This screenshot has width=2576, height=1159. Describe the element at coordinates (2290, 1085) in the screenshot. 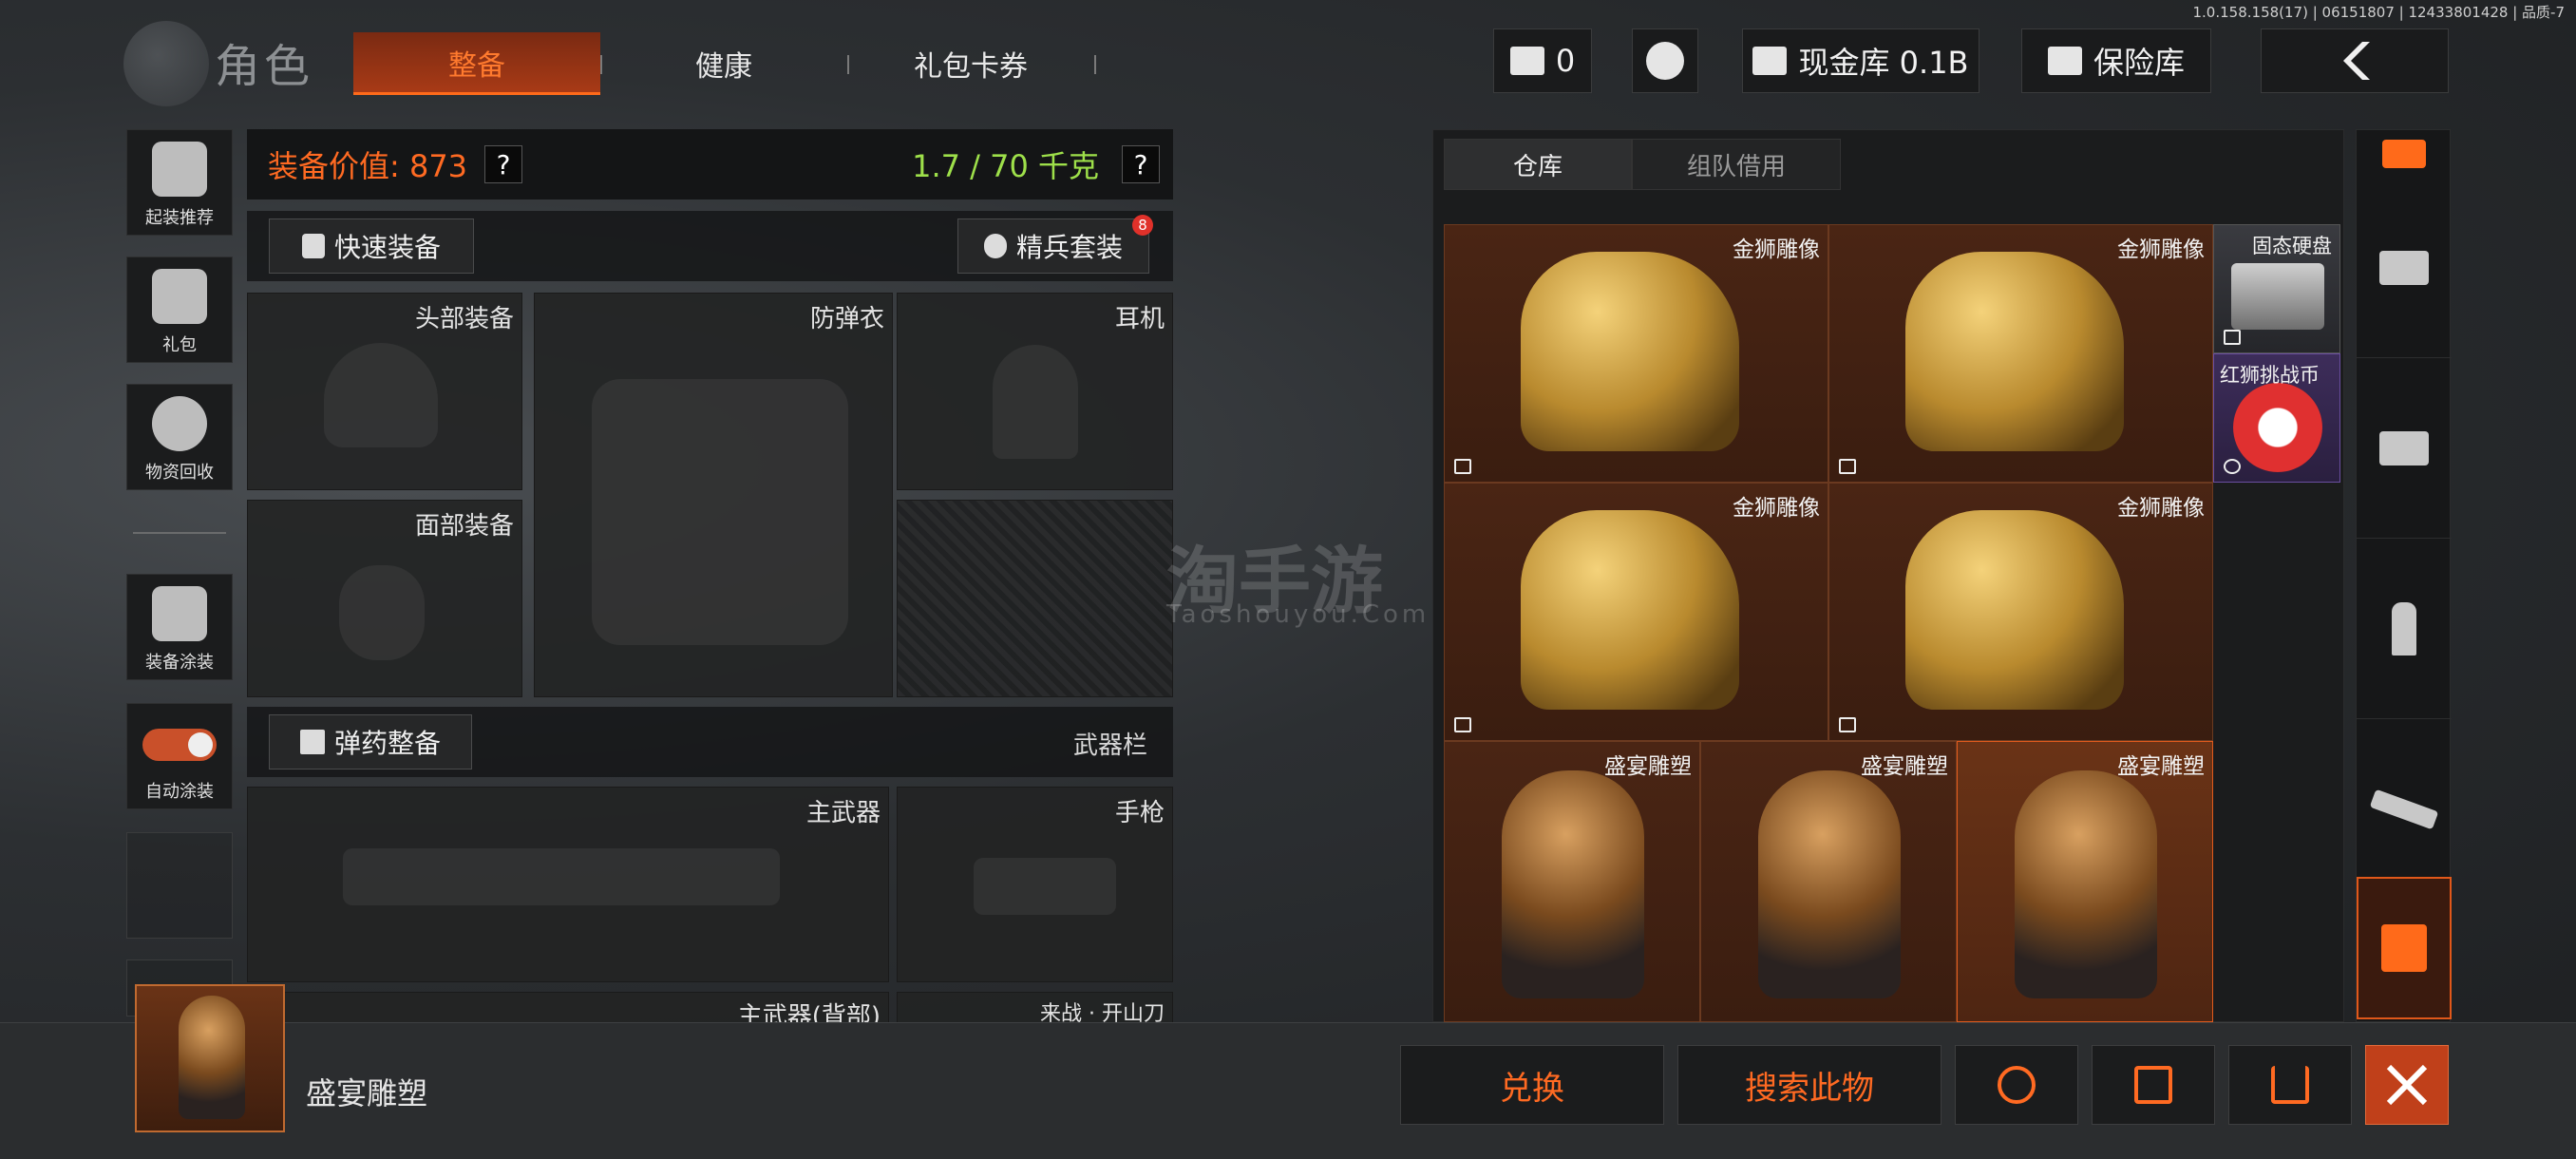

I see `share-button` at that location.